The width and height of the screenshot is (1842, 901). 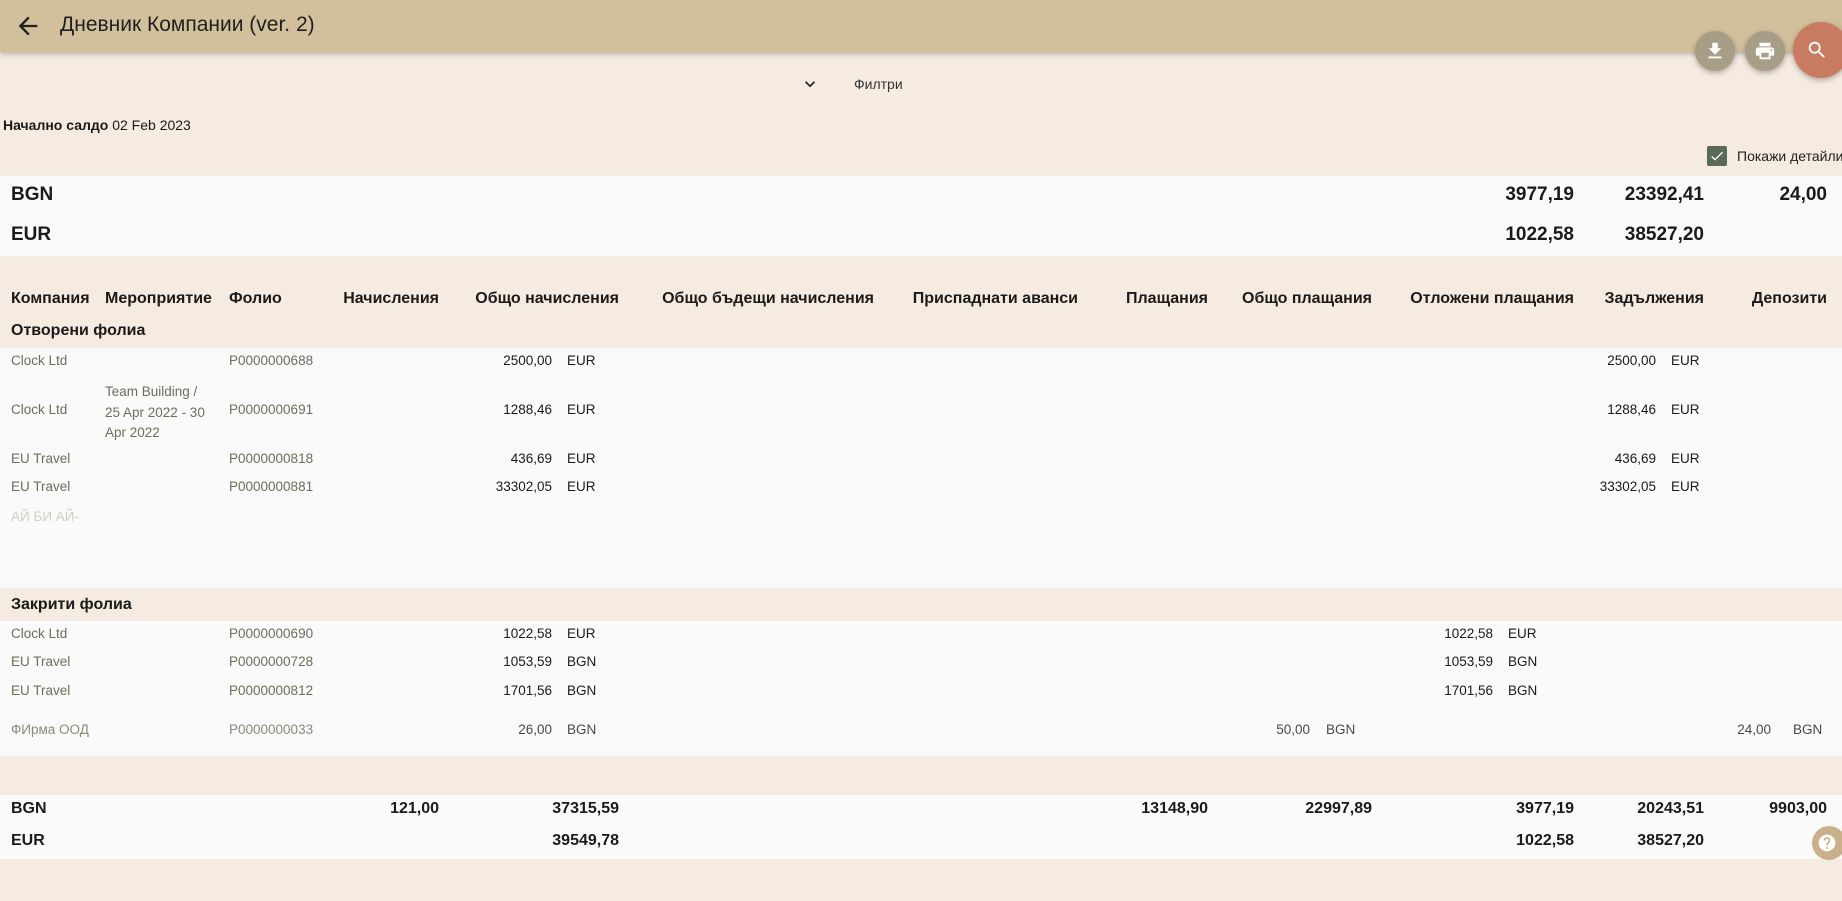 I want to click on cell-deferred: 1053,59, so click(x=1468, y=661).